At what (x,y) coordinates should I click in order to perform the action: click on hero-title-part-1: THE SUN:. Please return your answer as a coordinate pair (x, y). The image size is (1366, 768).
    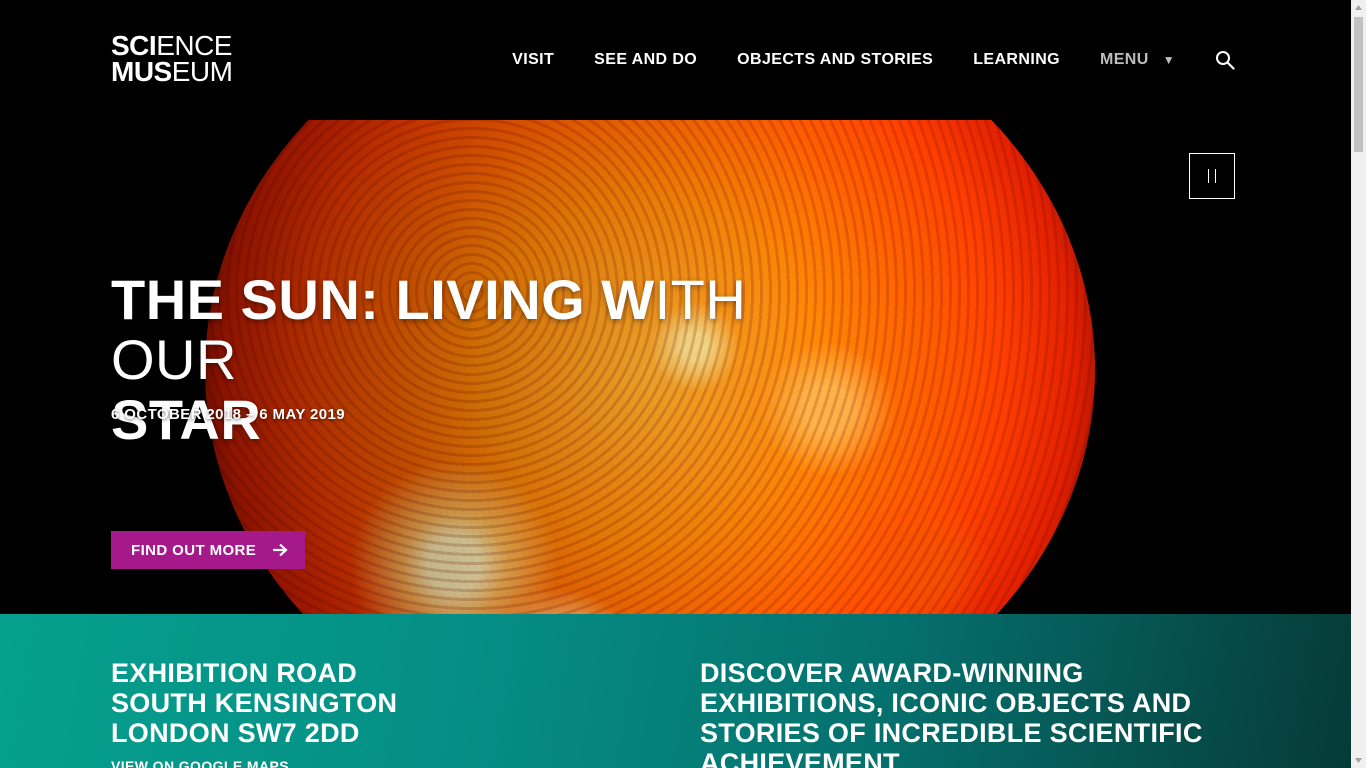
    Looking at the image, I should click on (245, 299).